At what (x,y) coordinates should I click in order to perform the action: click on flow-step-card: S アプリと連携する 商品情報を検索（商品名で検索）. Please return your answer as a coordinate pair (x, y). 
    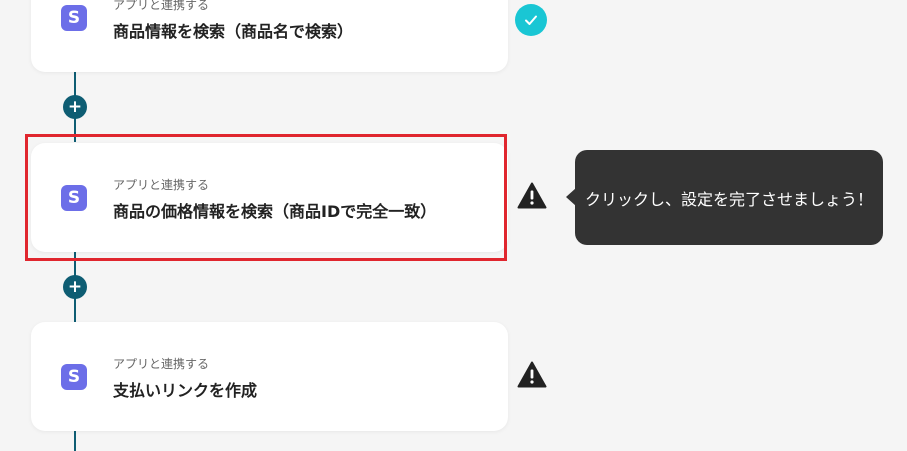
    Looking at the image, I should click on (269, 36).